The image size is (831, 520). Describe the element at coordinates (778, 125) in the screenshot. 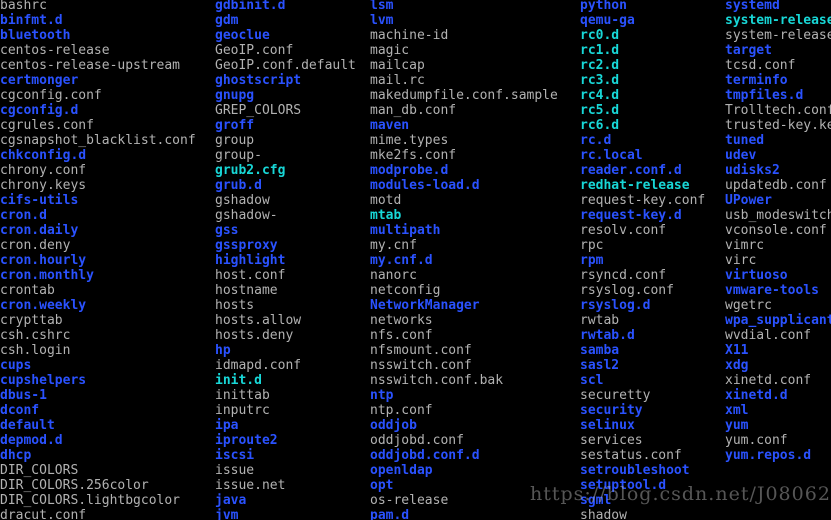

I see `listing-entry: trusted-key.key` at that location.